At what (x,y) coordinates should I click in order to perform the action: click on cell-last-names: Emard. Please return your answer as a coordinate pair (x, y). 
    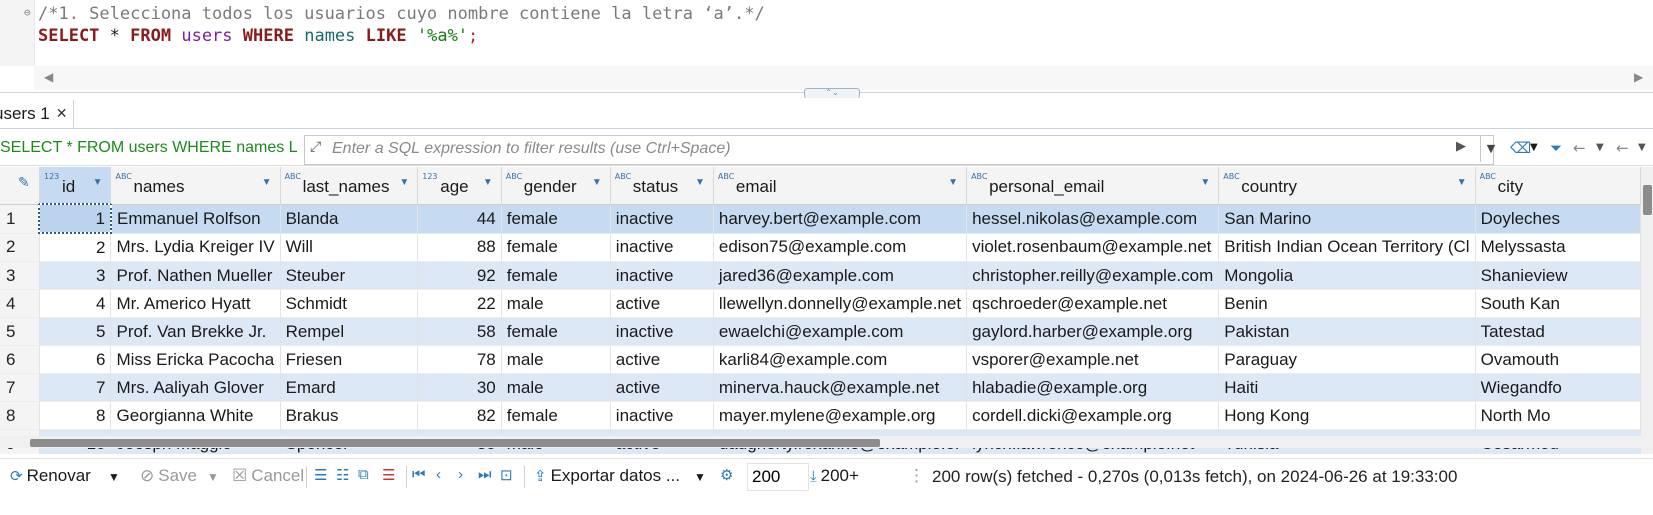
    Looking at the image, I should click on (349, 387).